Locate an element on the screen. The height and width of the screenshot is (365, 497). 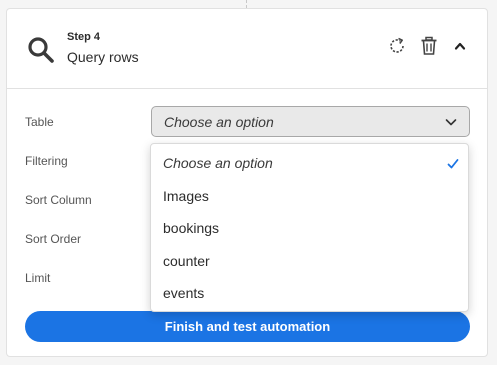
check-icon is located at coordinates (453, 164).